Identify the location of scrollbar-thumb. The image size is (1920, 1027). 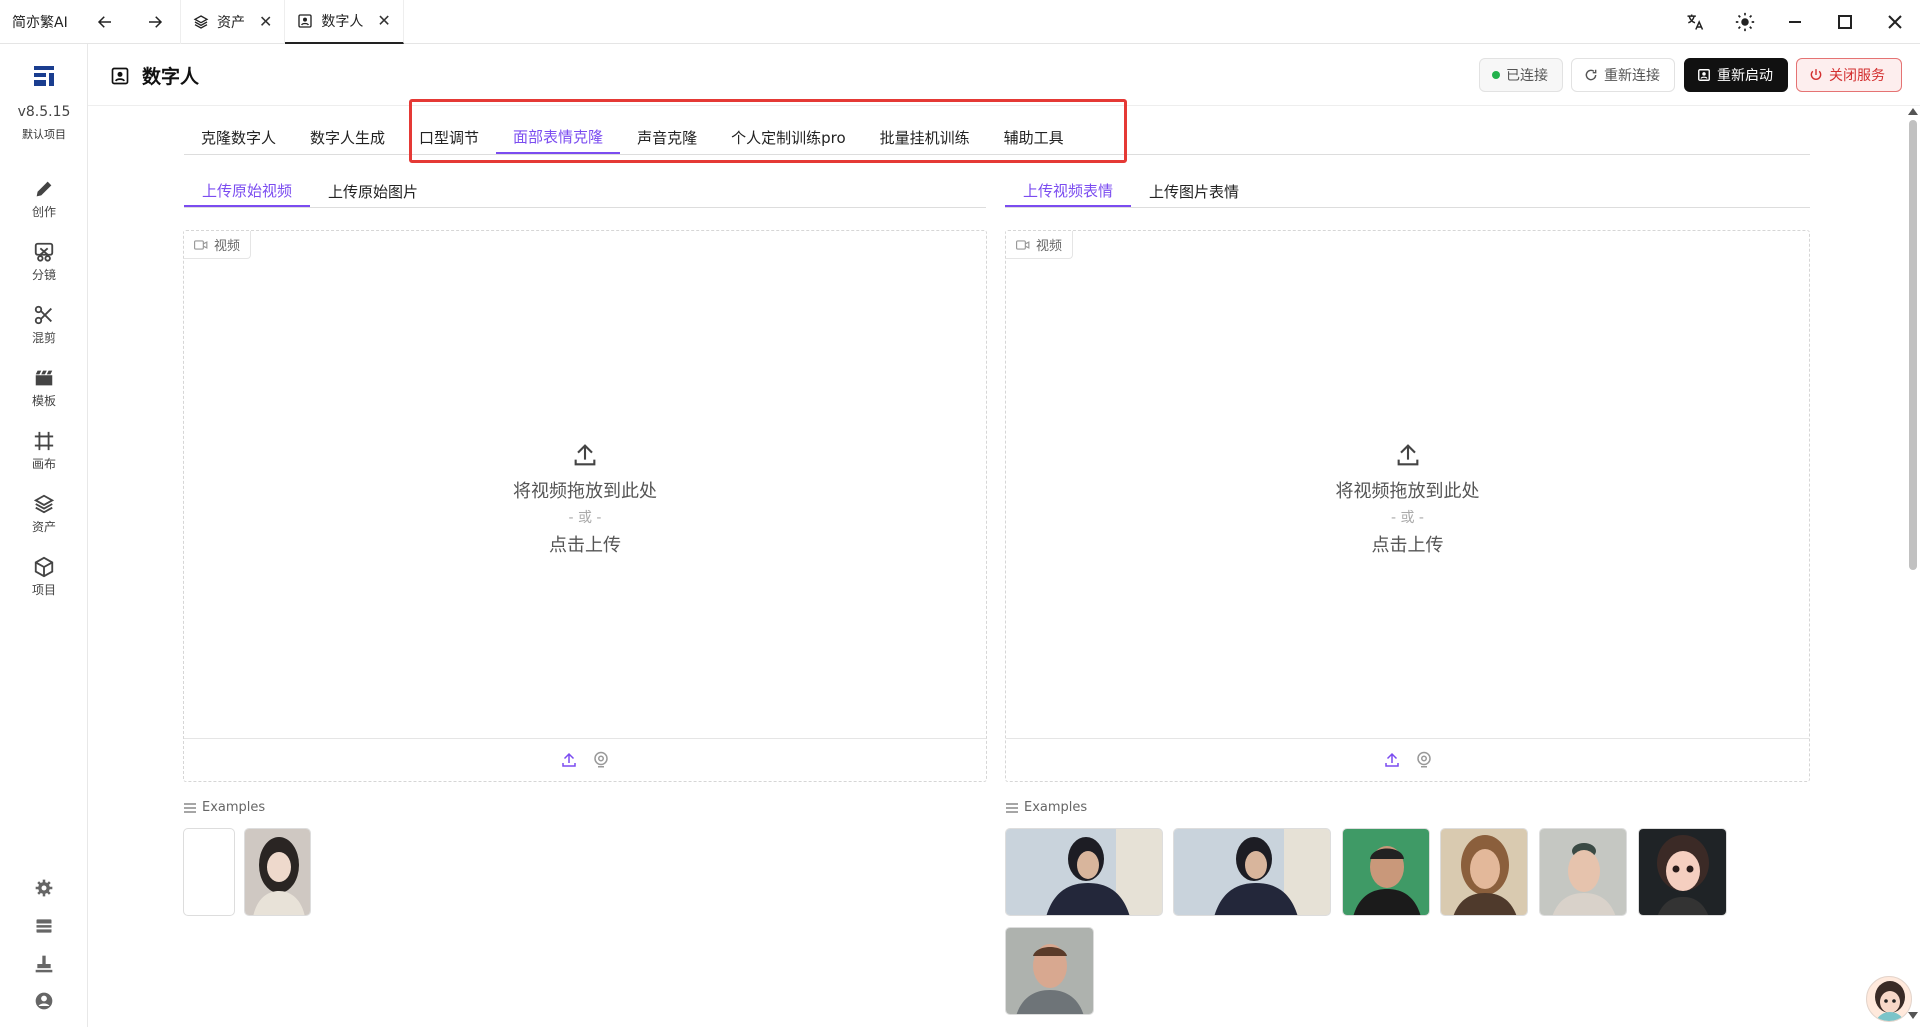
(1913, 345).